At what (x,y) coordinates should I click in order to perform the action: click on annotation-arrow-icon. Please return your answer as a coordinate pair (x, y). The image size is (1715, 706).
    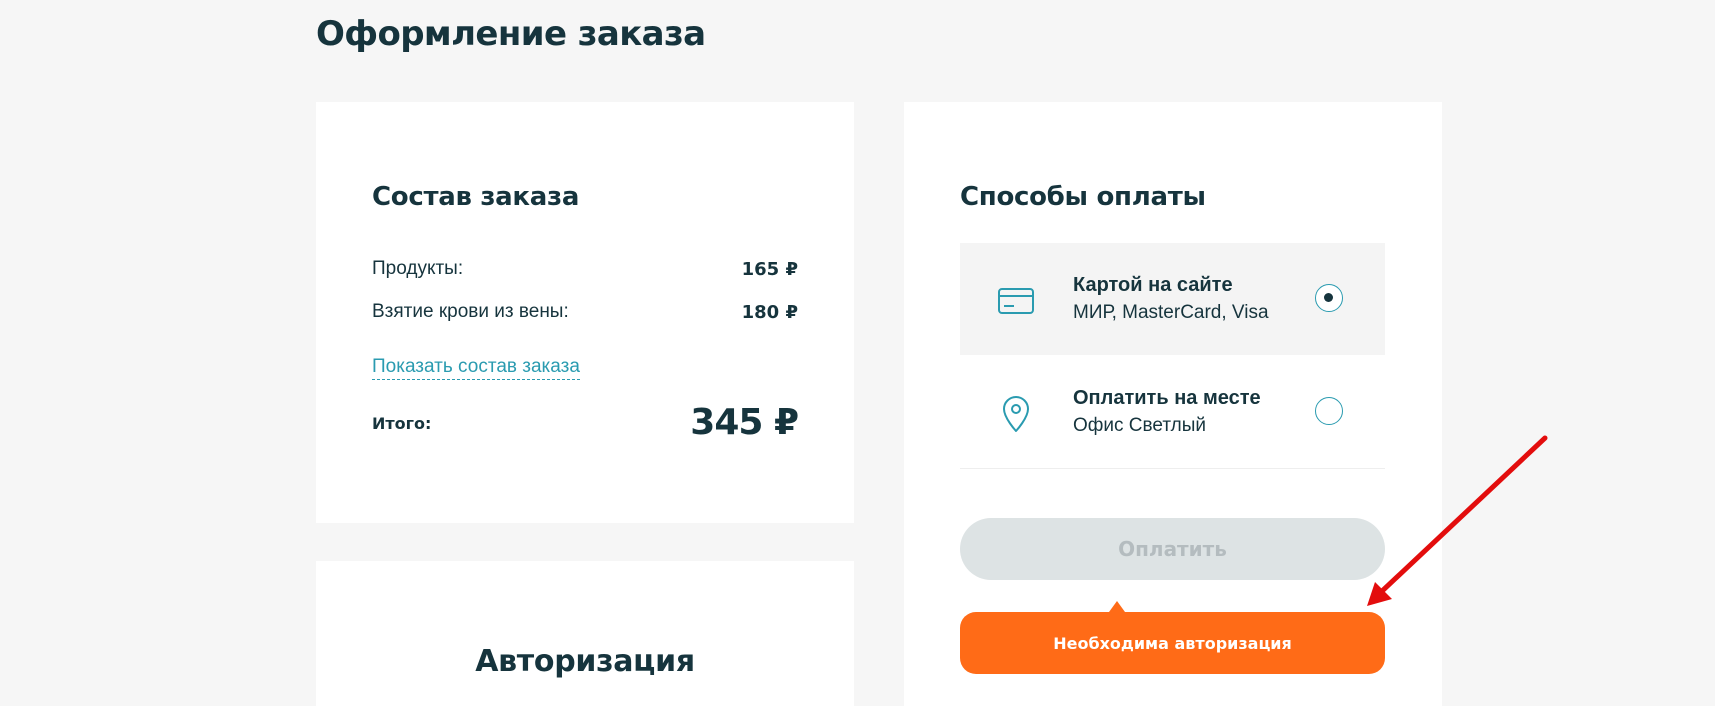
    Looking at the image, I should click on (1457, 520).